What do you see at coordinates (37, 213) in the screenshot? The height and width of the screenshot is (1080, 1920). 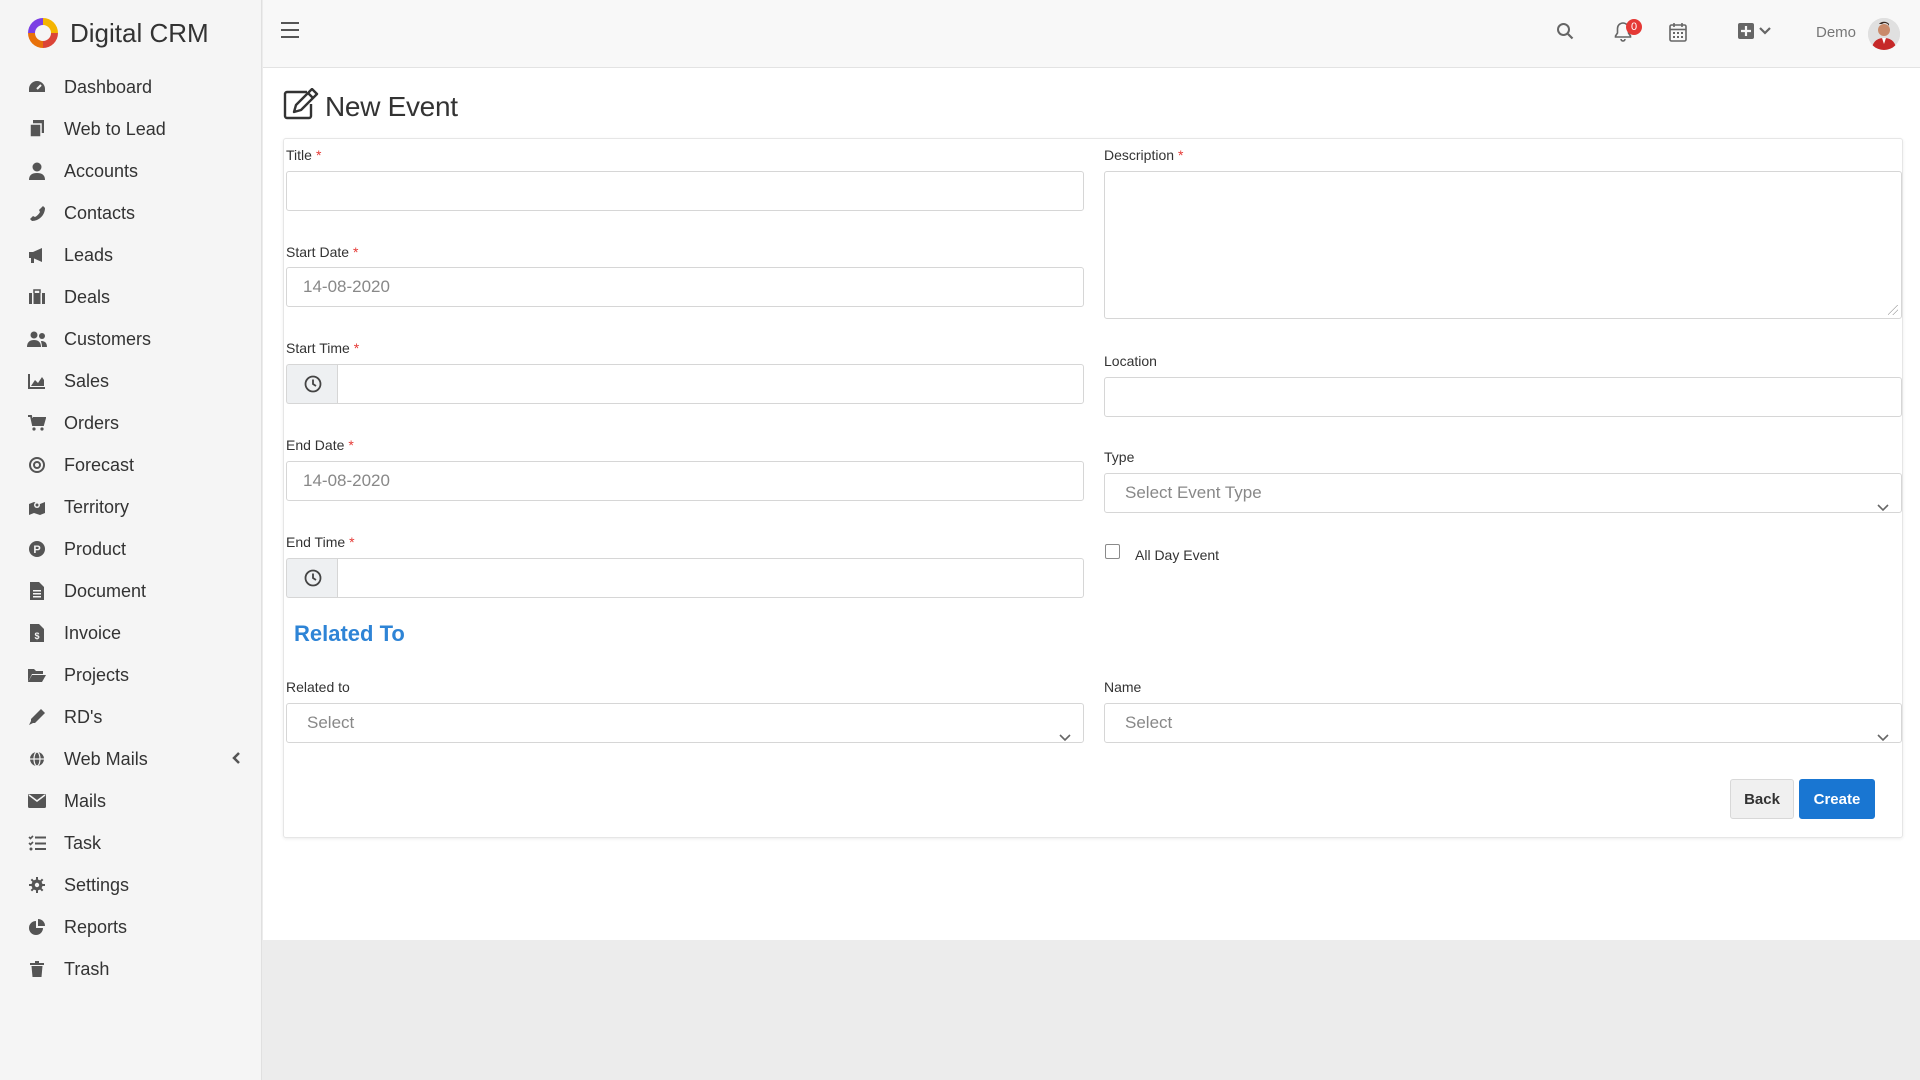 I see `phone-icon` at bounding box center [37, 213].